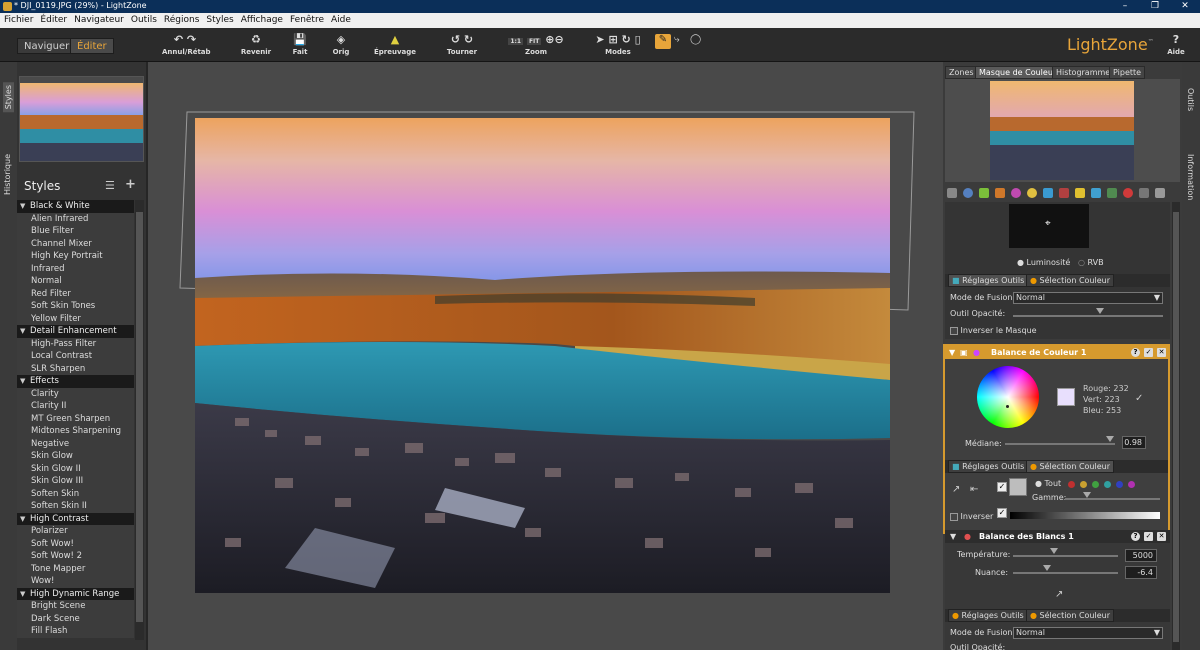 Image resolution: width=1200 pixels, height=650 pixels. Describe the element at coordinates (75, 356) in the screenshot. I see `style-item: Local Contrast` at that location.